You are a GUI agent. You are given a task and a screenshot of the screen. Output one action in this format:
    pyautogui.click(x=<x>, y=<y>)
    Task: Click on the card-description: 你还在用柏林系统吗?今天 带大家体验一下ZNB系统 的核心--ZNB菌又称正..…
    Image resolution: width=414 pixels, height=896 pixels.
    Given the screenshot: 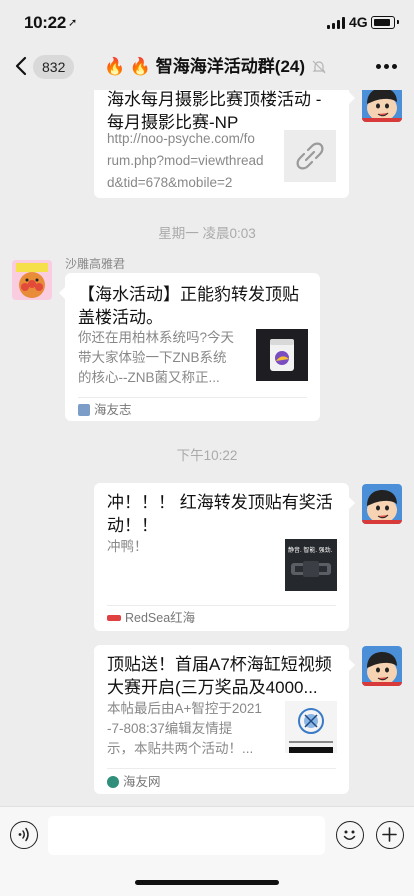 What is the action you would take?
    pyautogui.click(x=156, y=357)
    